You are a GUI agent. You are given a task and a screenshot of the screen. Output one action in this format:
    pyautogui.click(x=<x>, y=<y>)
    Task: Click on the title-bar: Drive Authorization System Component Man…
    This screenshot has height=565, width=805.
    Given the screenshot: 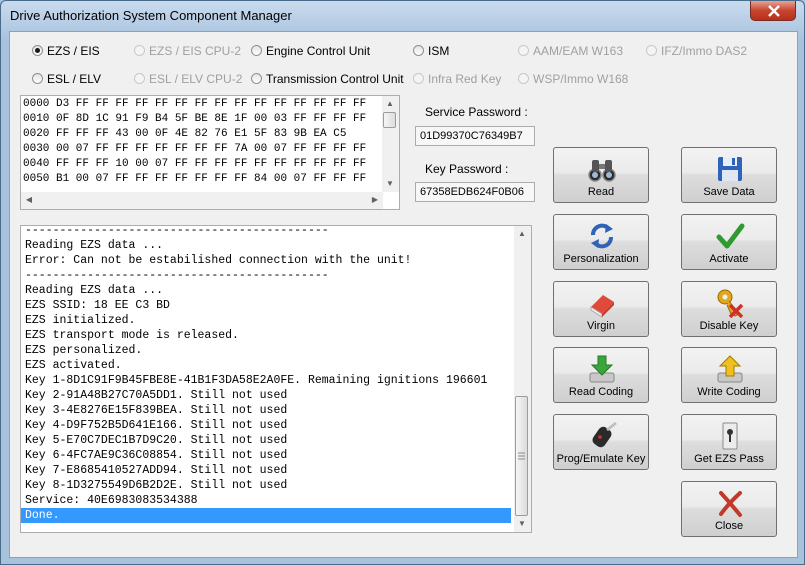 What is the action you would take?
    pyautogui.click(x=403, y=16)
    